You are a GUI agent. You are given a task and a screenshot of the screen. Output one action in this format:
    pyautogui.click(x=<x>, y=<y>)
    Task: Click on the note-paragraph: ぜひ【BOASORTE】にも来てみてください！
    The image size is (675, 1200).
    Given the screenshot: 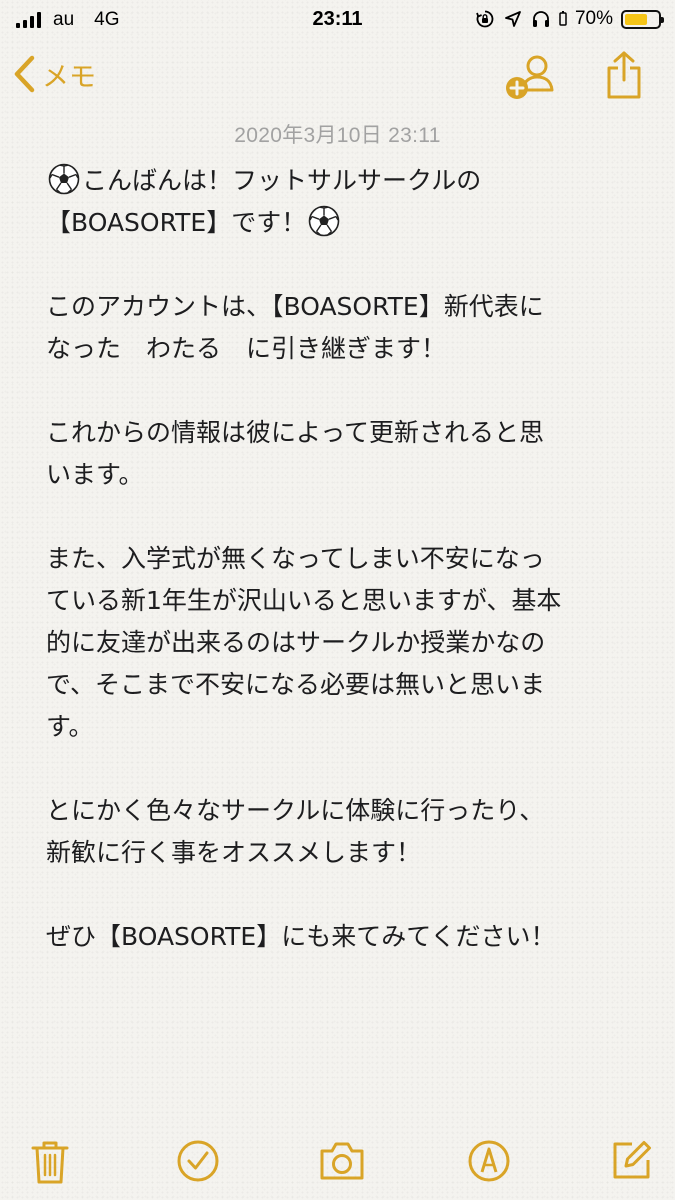 What is the action you would take?
    pyautogui.click(x=301, y=936)
    